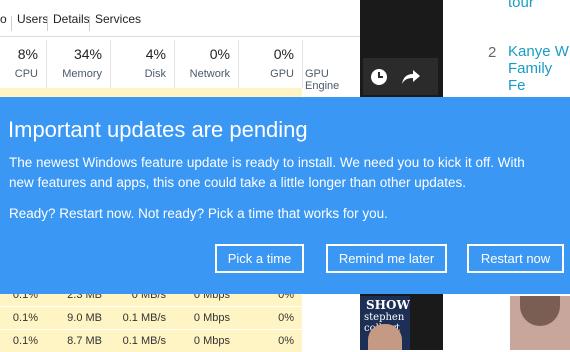 The width and height of the screenshot is (570, 352). Describe the element at coordinates (283, 54) in the screenshot. I see `gpu-percent: 0%` at that location.